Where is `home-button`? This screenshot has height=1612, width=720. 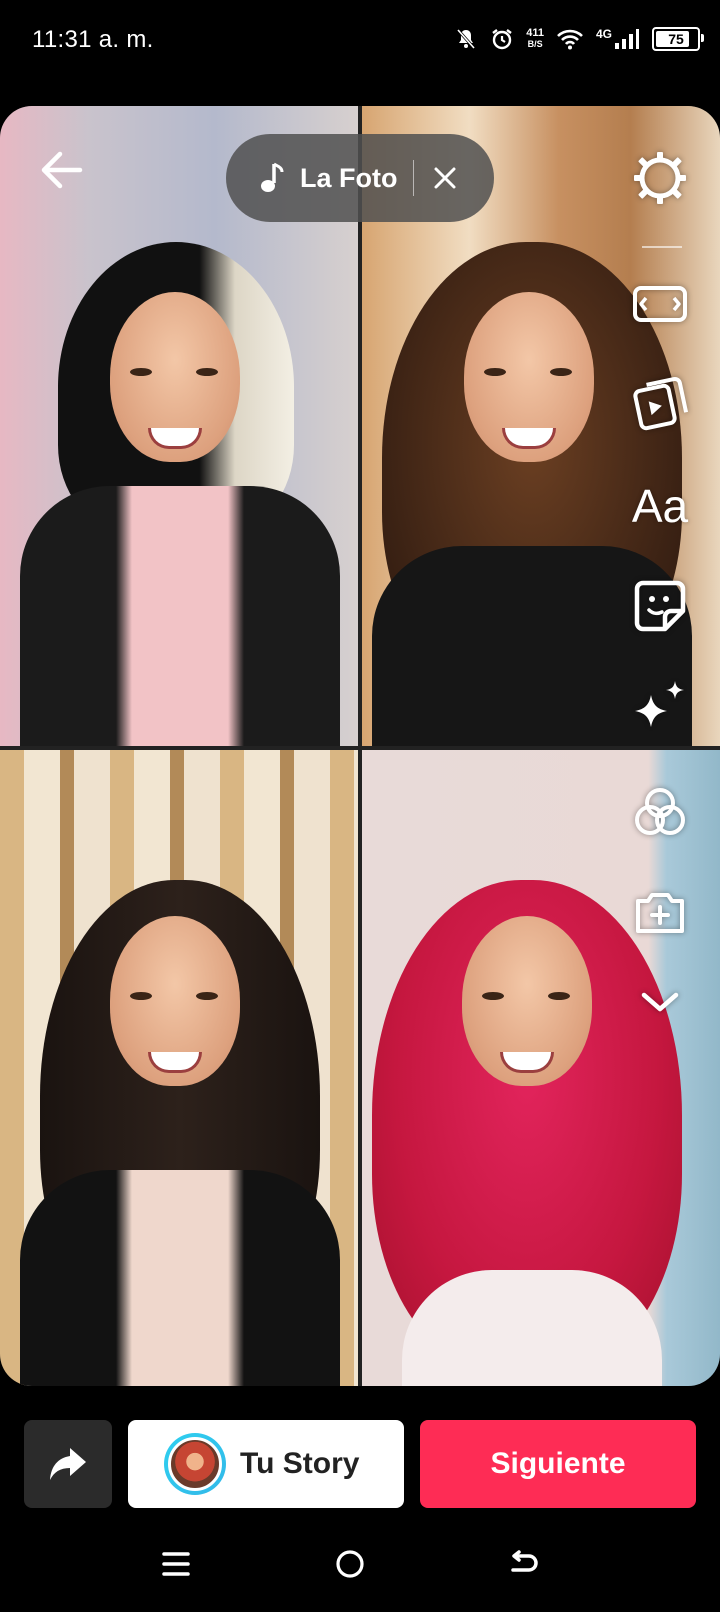 home-button is located at coordinates (350, 1564).